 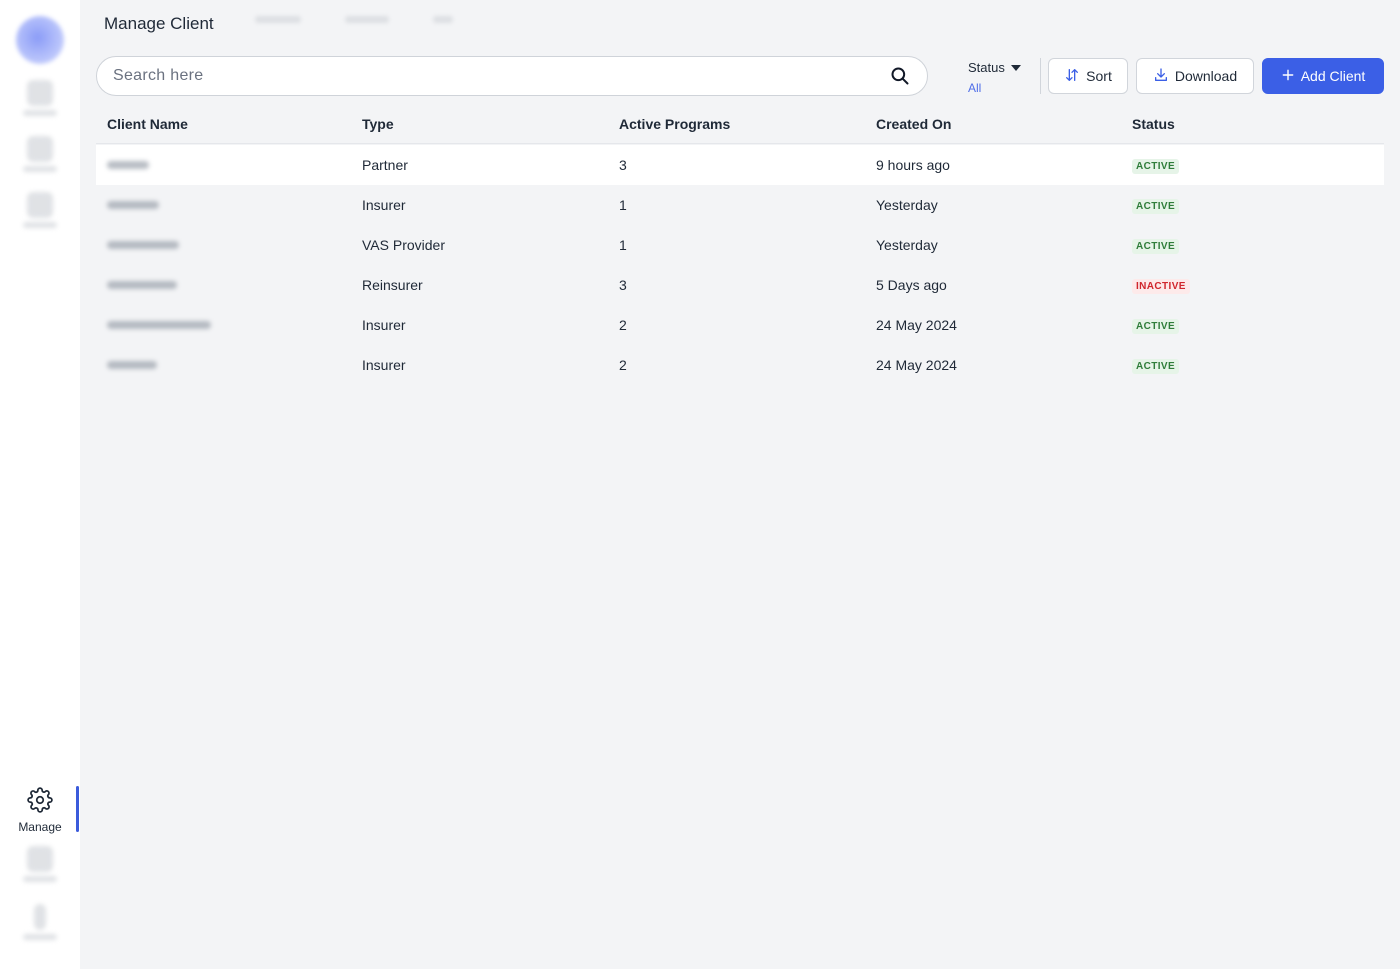 What do you see at coordinates (1153, 124) in the screenshot?
I see `column-header-status: Status` at bounding box center [1153, 124].